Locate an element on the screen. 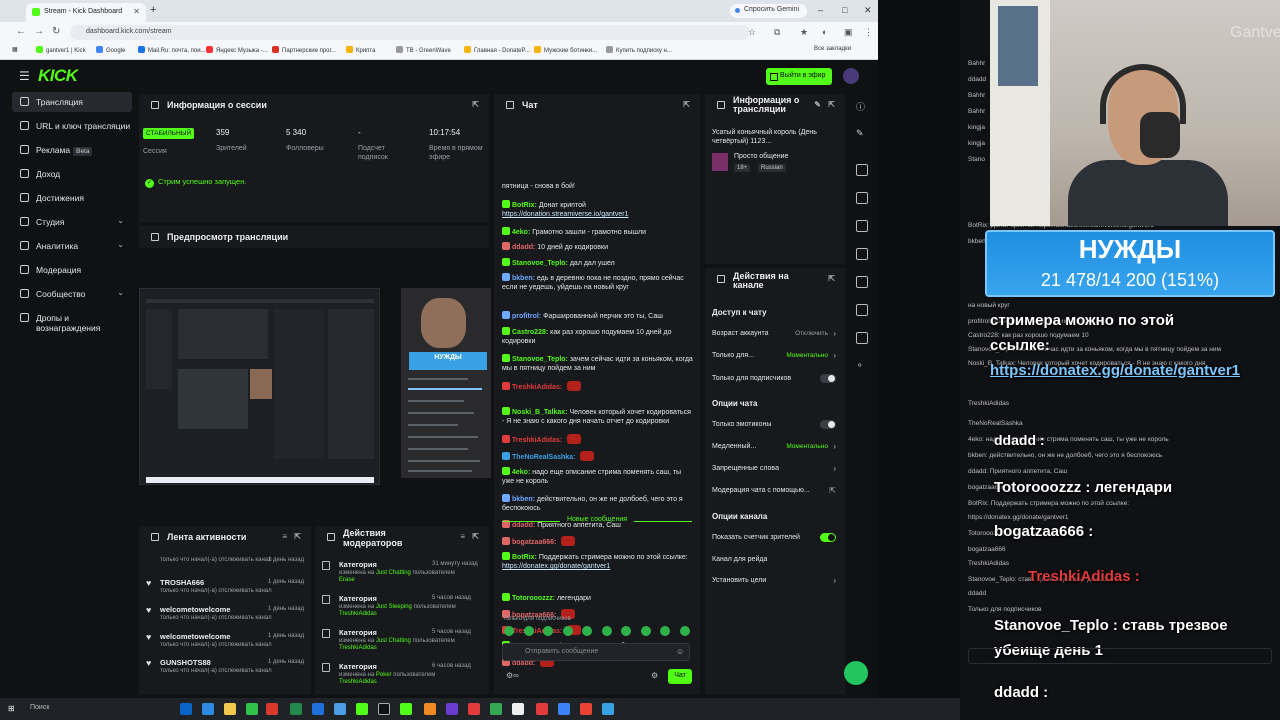  sidebar-item-url-key: URL и ключ трансляции is located at coordinates (72, 126).